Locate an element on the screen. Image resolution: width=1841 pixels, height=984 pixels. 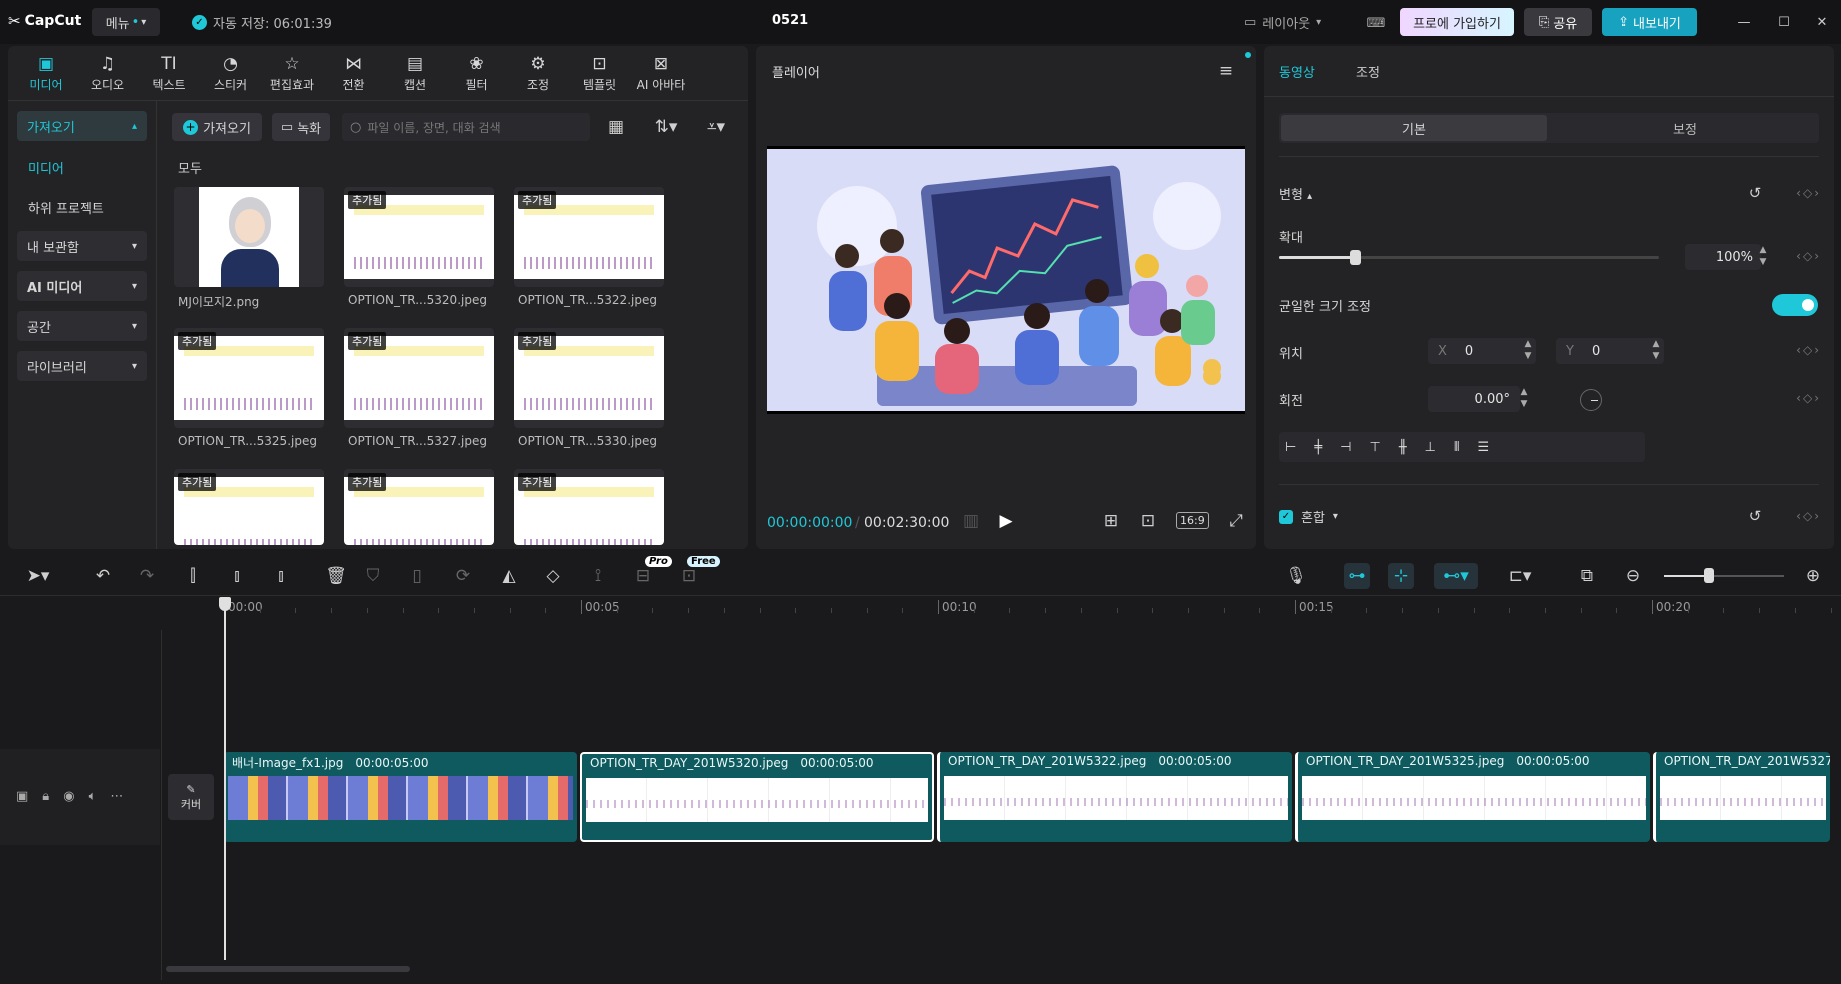
more-icon: ⋯ is located at coordinates (116, 796).